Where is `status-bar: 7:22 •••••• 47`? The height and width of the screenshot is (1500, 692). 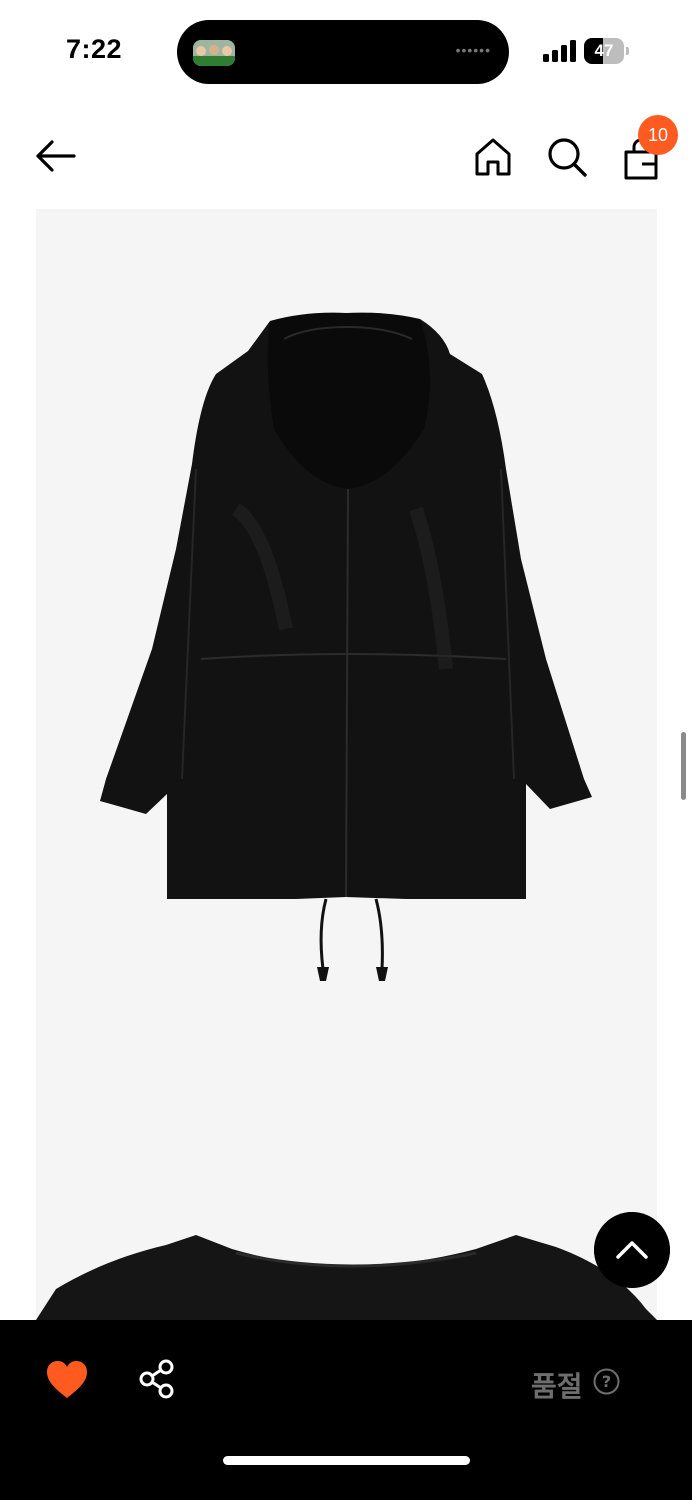
status-bar: 7:22 •••••• 47 is located at coordinates (346, 50).